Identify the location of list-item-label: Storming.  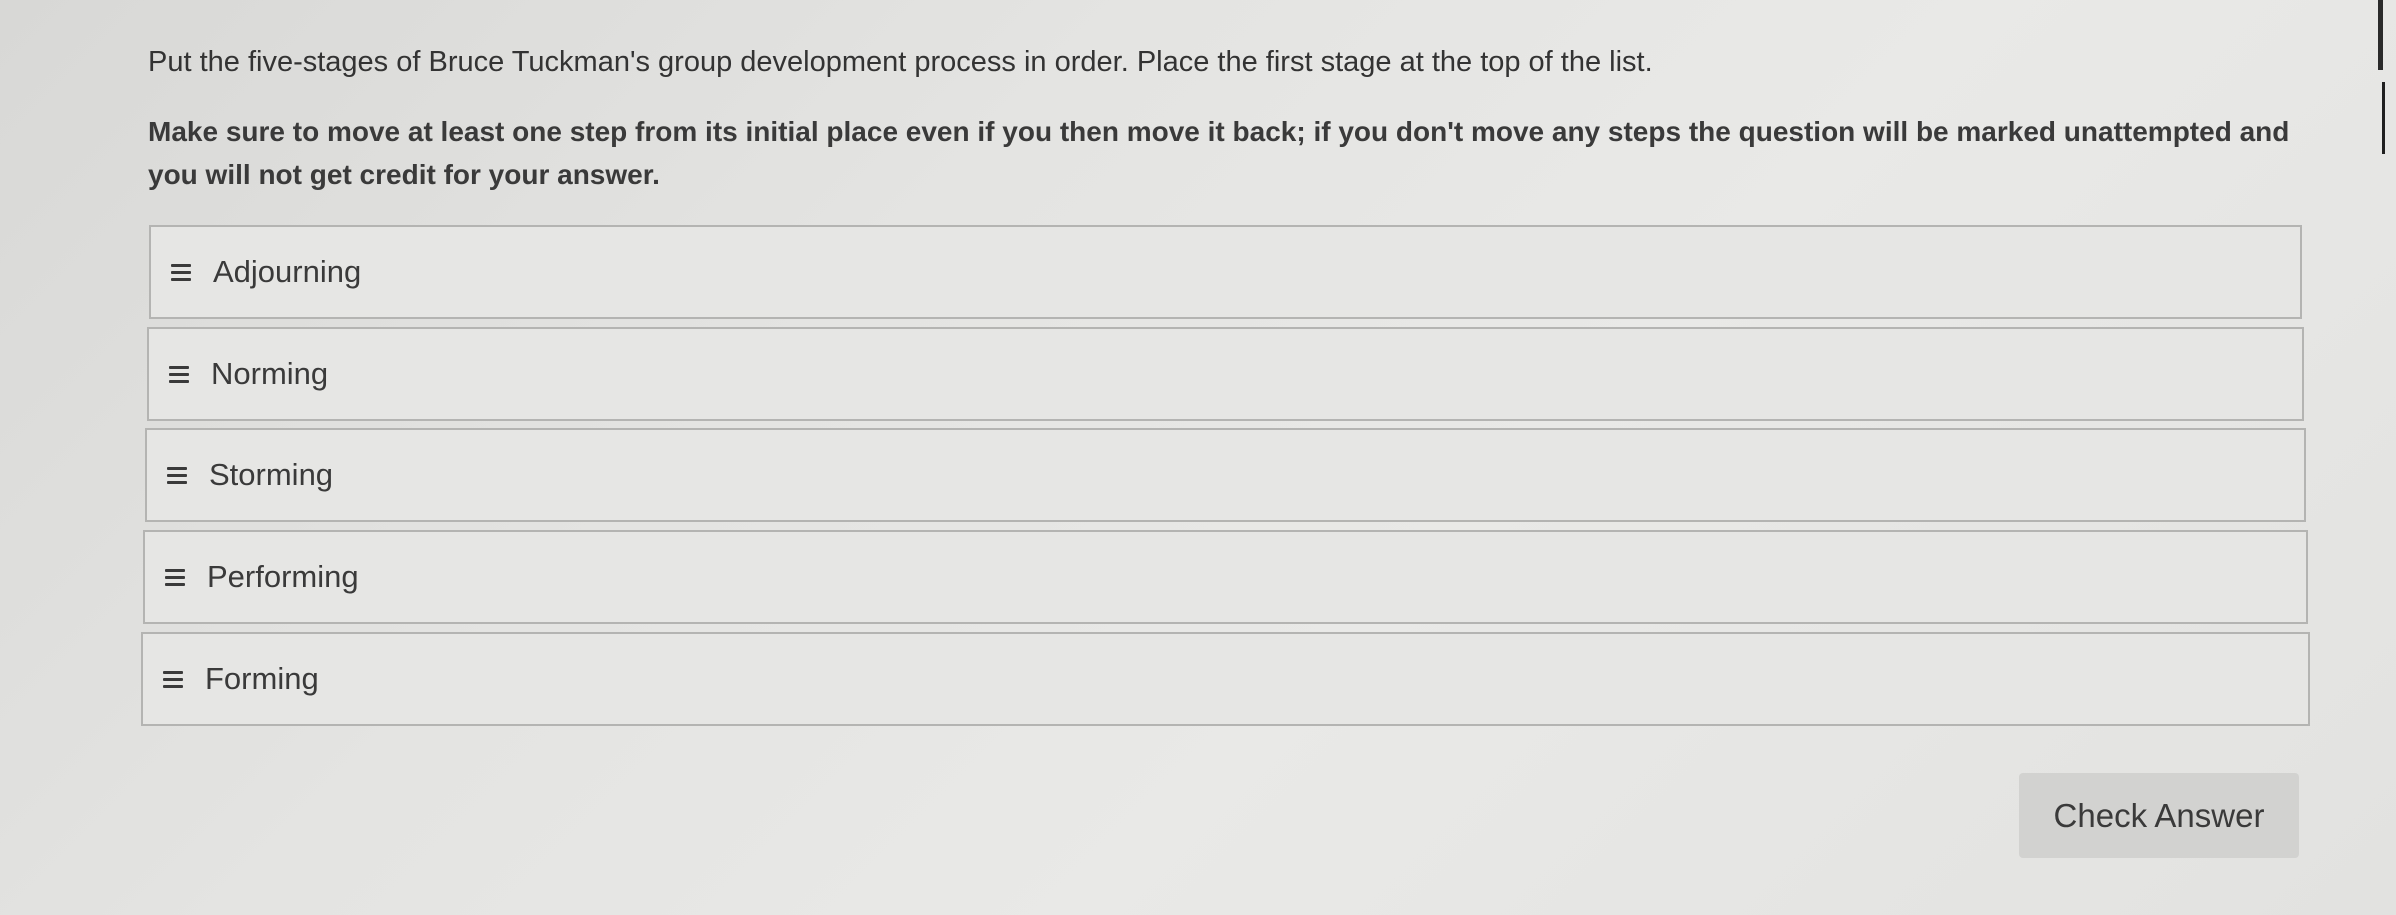
(271, 474).